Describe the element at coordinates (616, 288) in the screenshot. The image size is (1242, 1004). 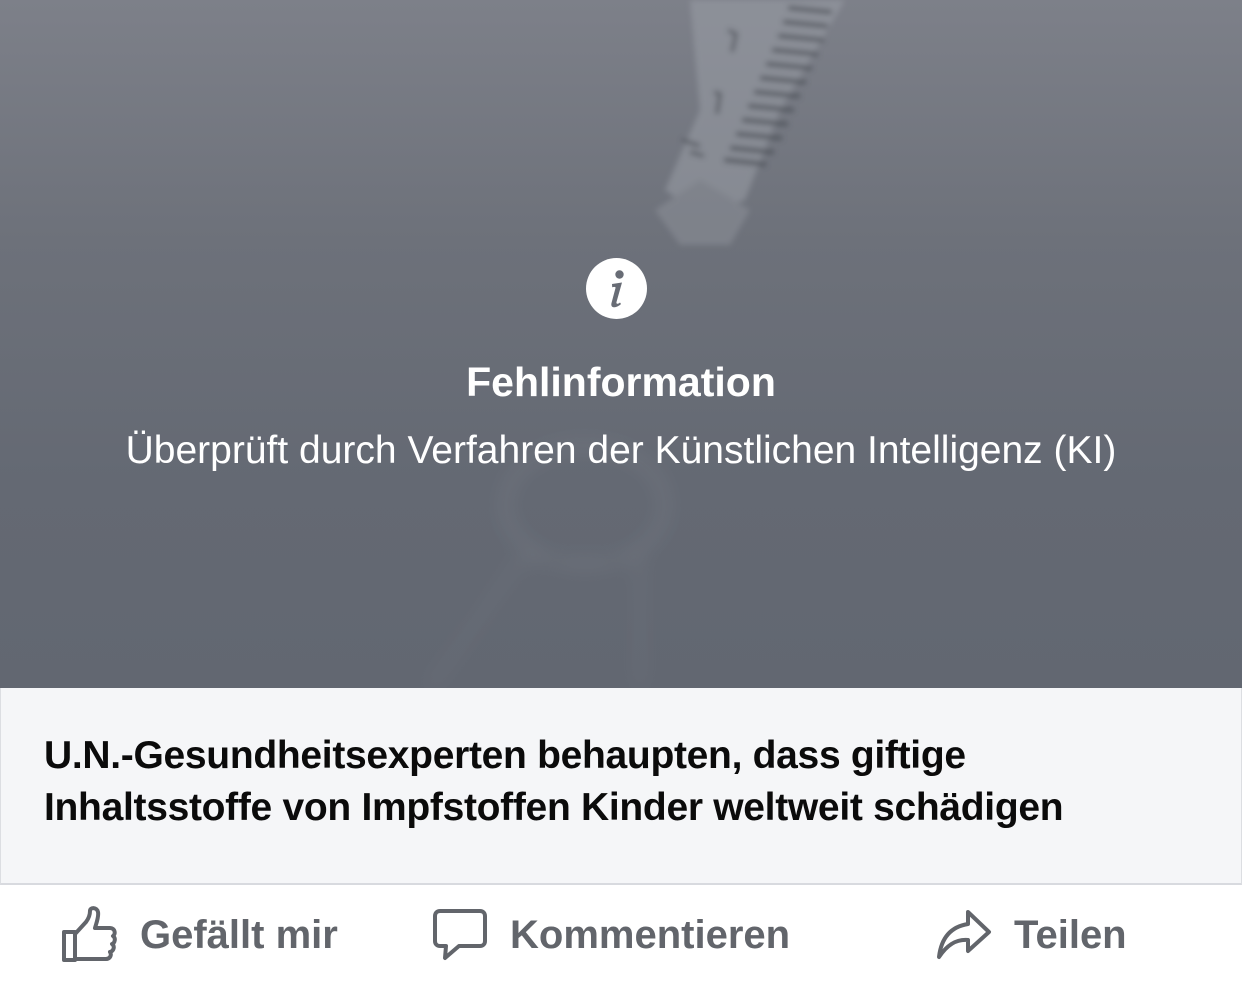
I see `info-icon` at that location.